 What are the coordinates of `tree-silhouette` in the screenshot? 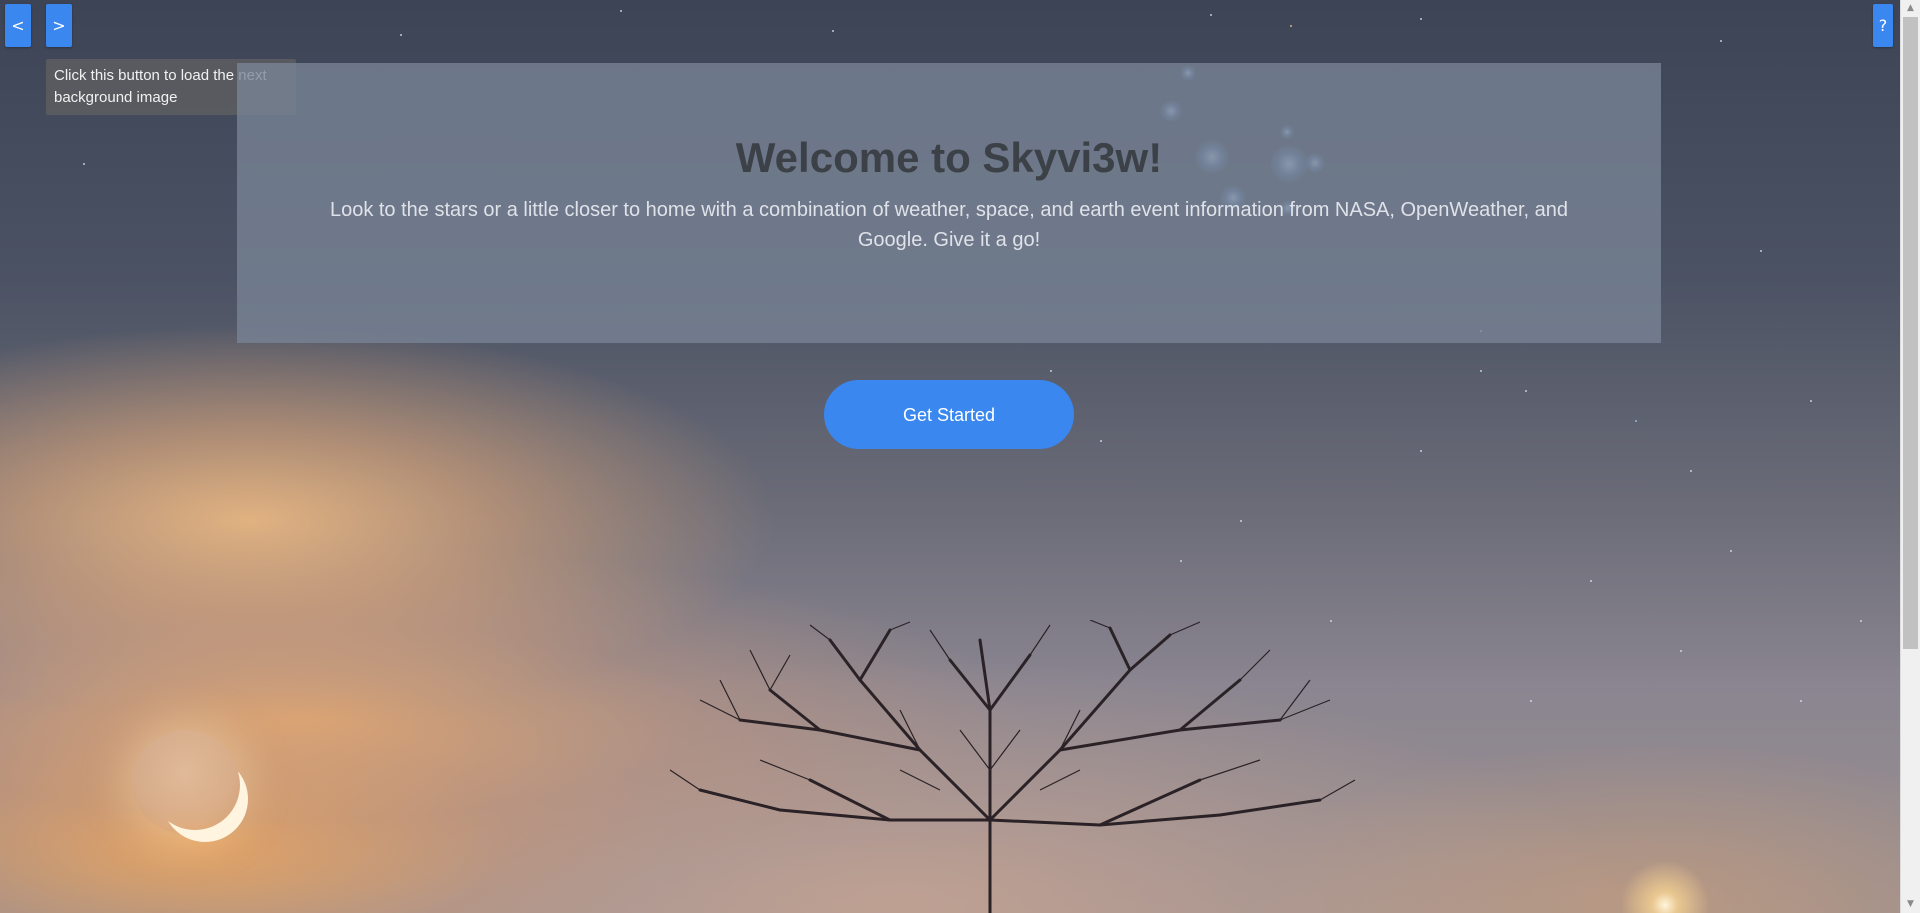 It's located at (1012, 766).